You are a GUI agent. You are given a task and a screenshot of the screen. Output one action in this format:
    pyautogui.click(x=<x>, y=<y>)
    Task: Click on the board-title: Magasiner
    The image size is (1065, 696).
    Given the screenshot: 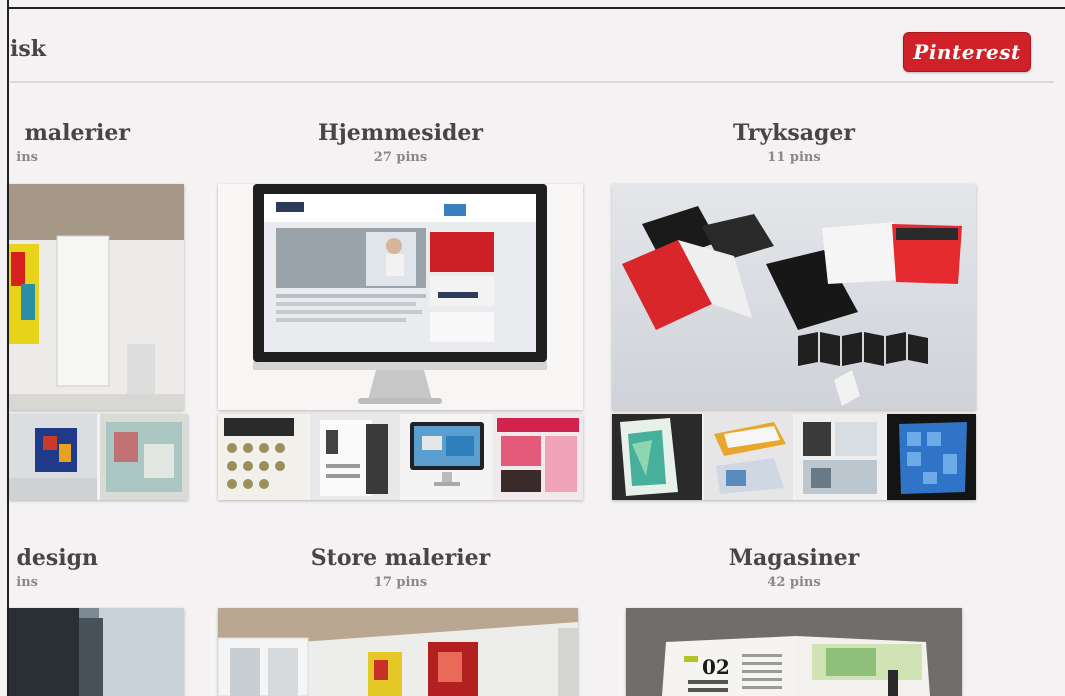 What is the action you would take?
    pyautogui.click(x=794, y=558)
    